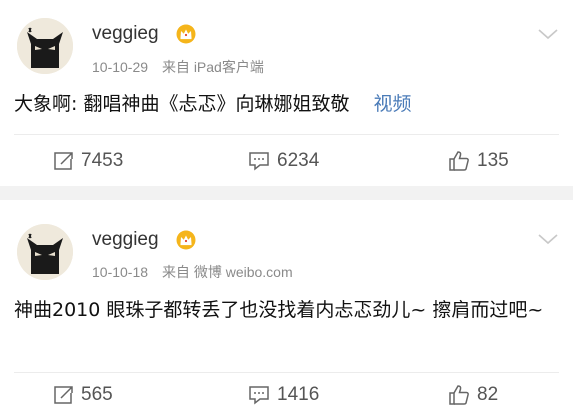 This screenshot has width=573, height=413. What do you see at coordinates (473, 395) in the screenshot?
I see `like-button: 82` at bounding box center [473, 395].